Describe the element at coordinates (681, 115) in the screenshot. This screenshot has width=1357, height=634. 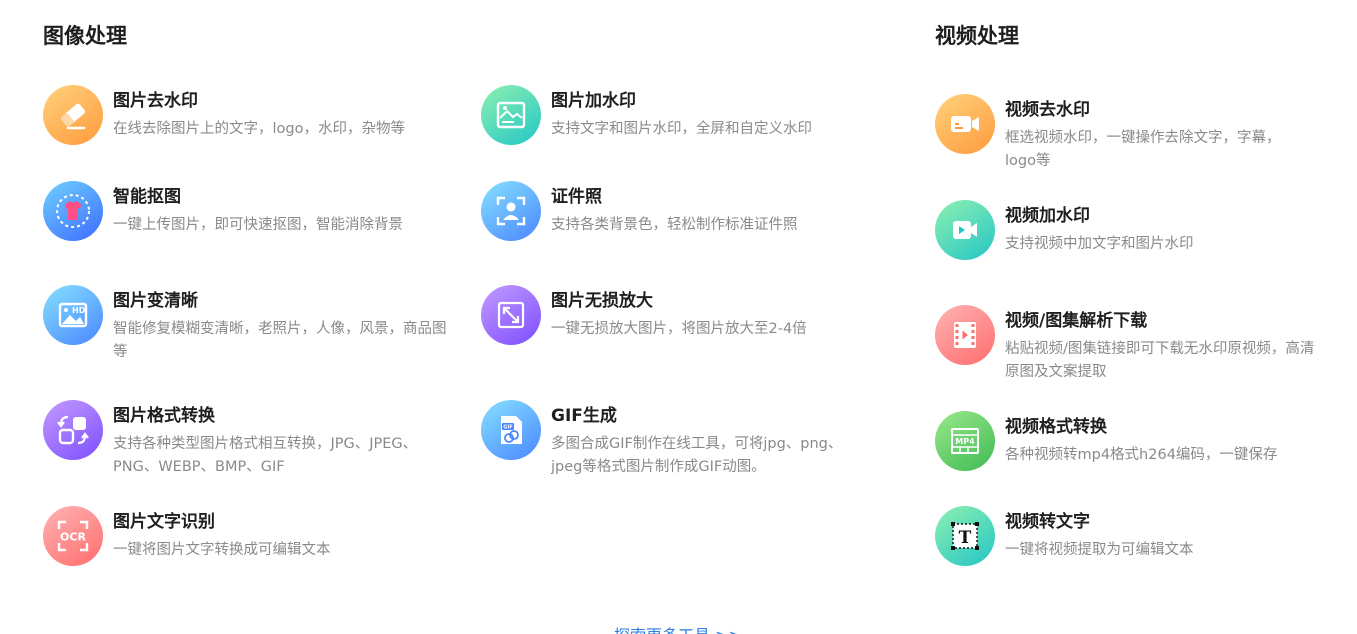
I see `tool-image-add-watermark: 图片加水印 支持文字和图片水印，全屏和自定义水印` at that location.